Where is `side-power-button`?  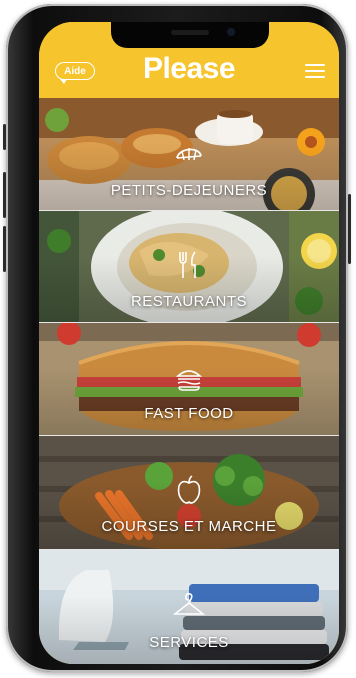 side-power-button is located at coordinates (349, 229).